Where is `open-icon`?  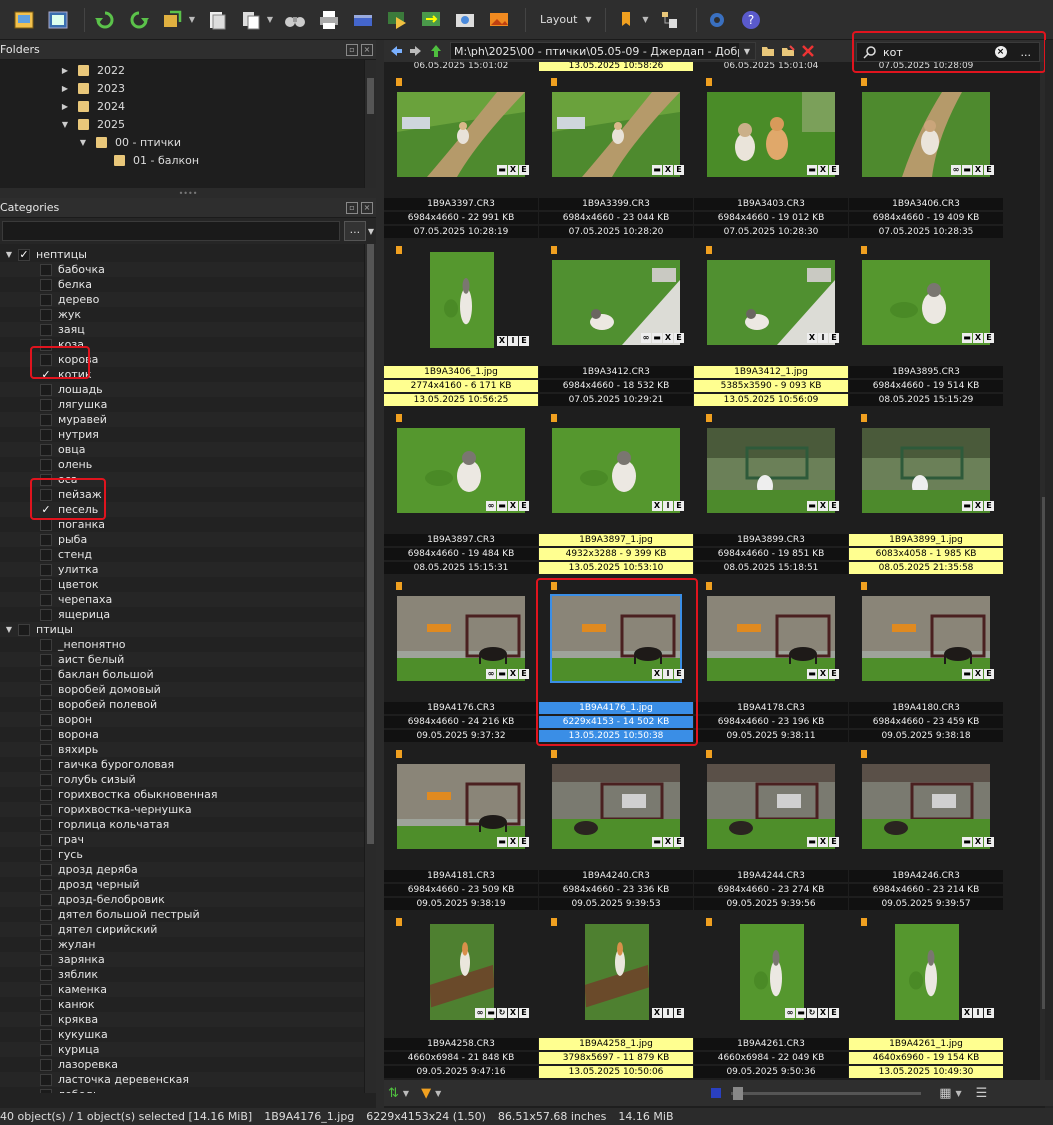
open-icon is located at coordinates (24, 20).